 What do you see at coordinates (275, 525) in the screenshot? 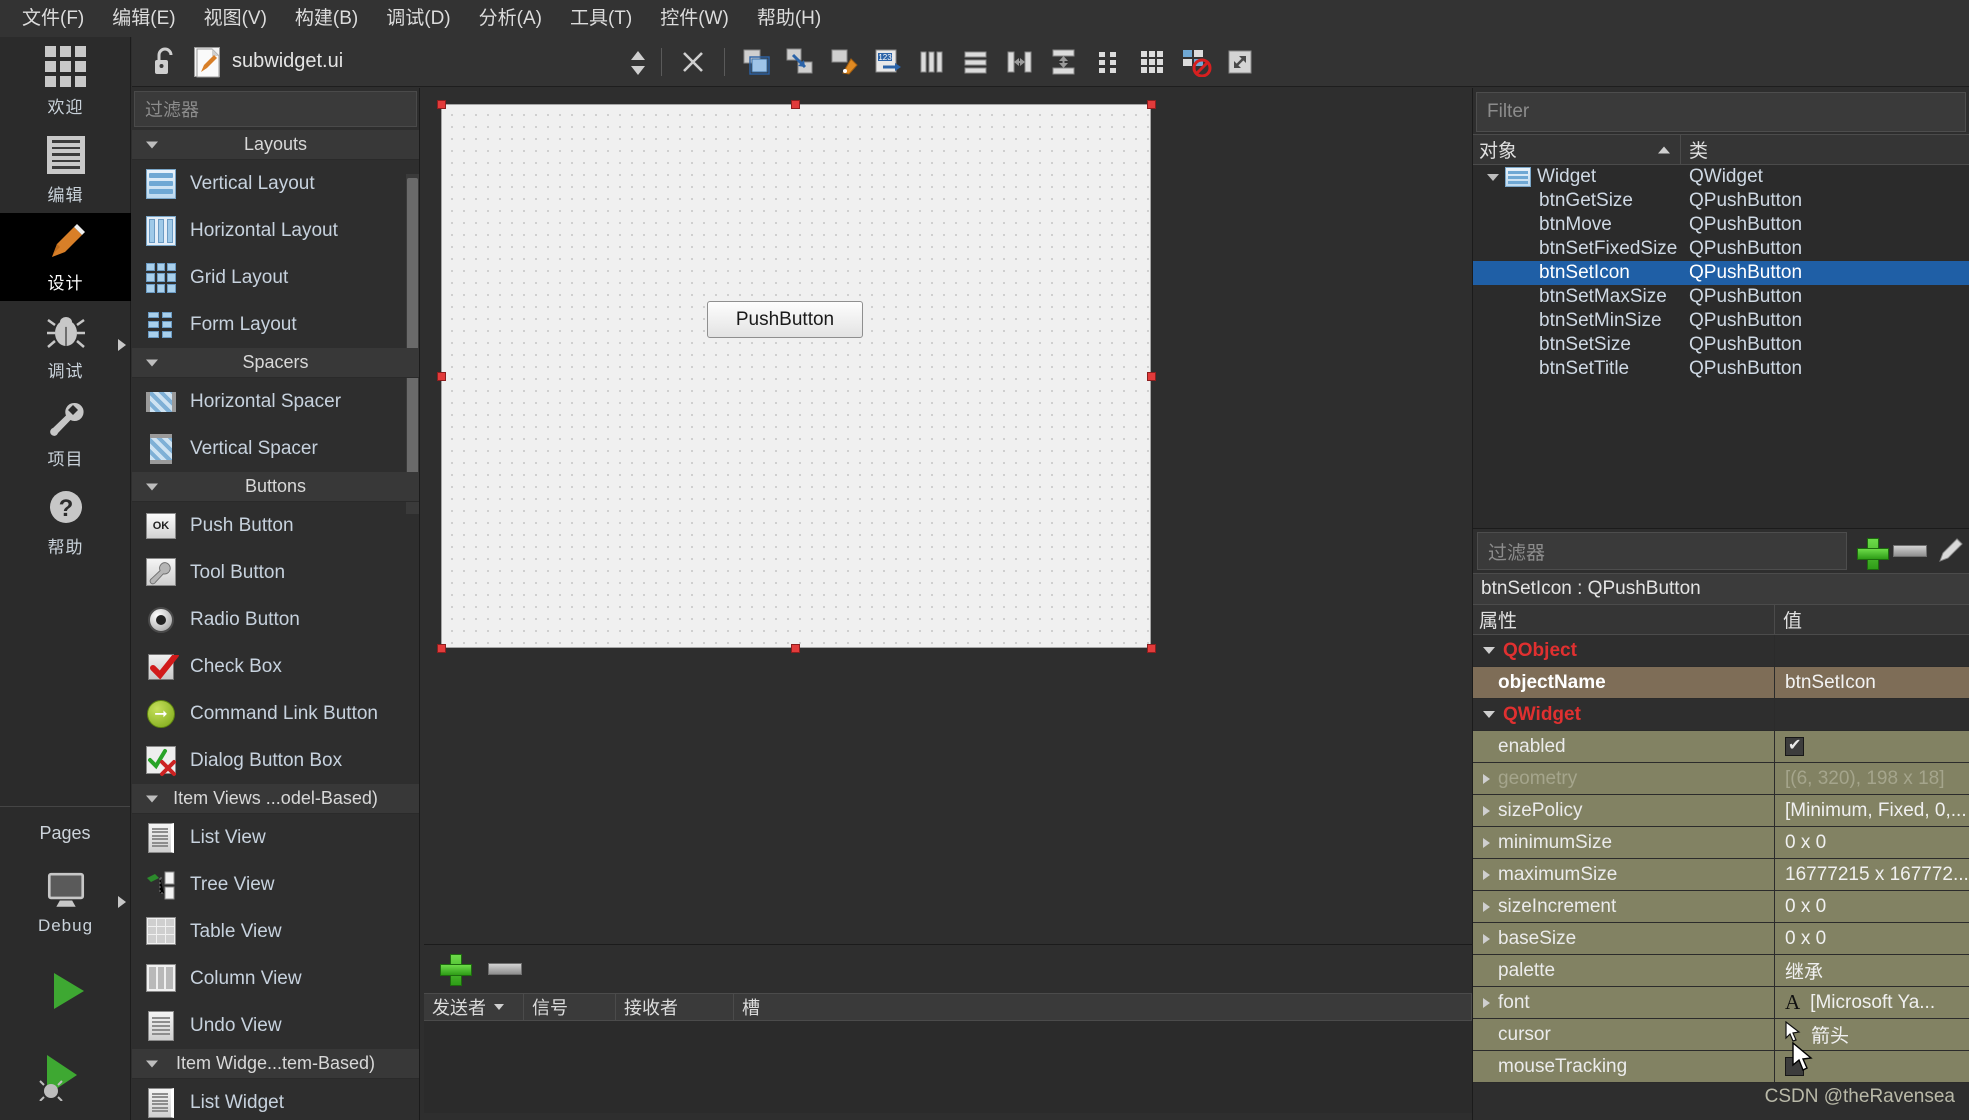
I see `widget-box-item-push-button: OK Push Button` at bounding box center [275, 525].